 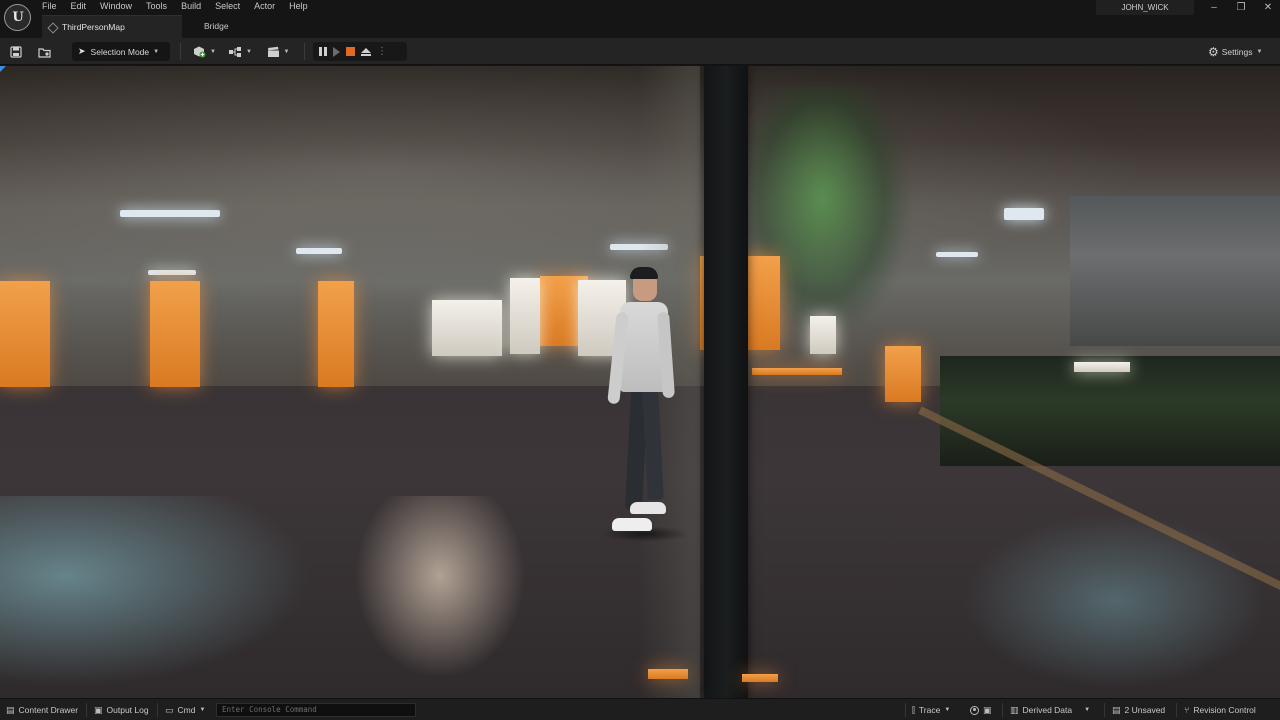 What do you see at coordinates (200, 52) in the screenshot?
I see `add-cube-icon` at bounding box center [200, 52].